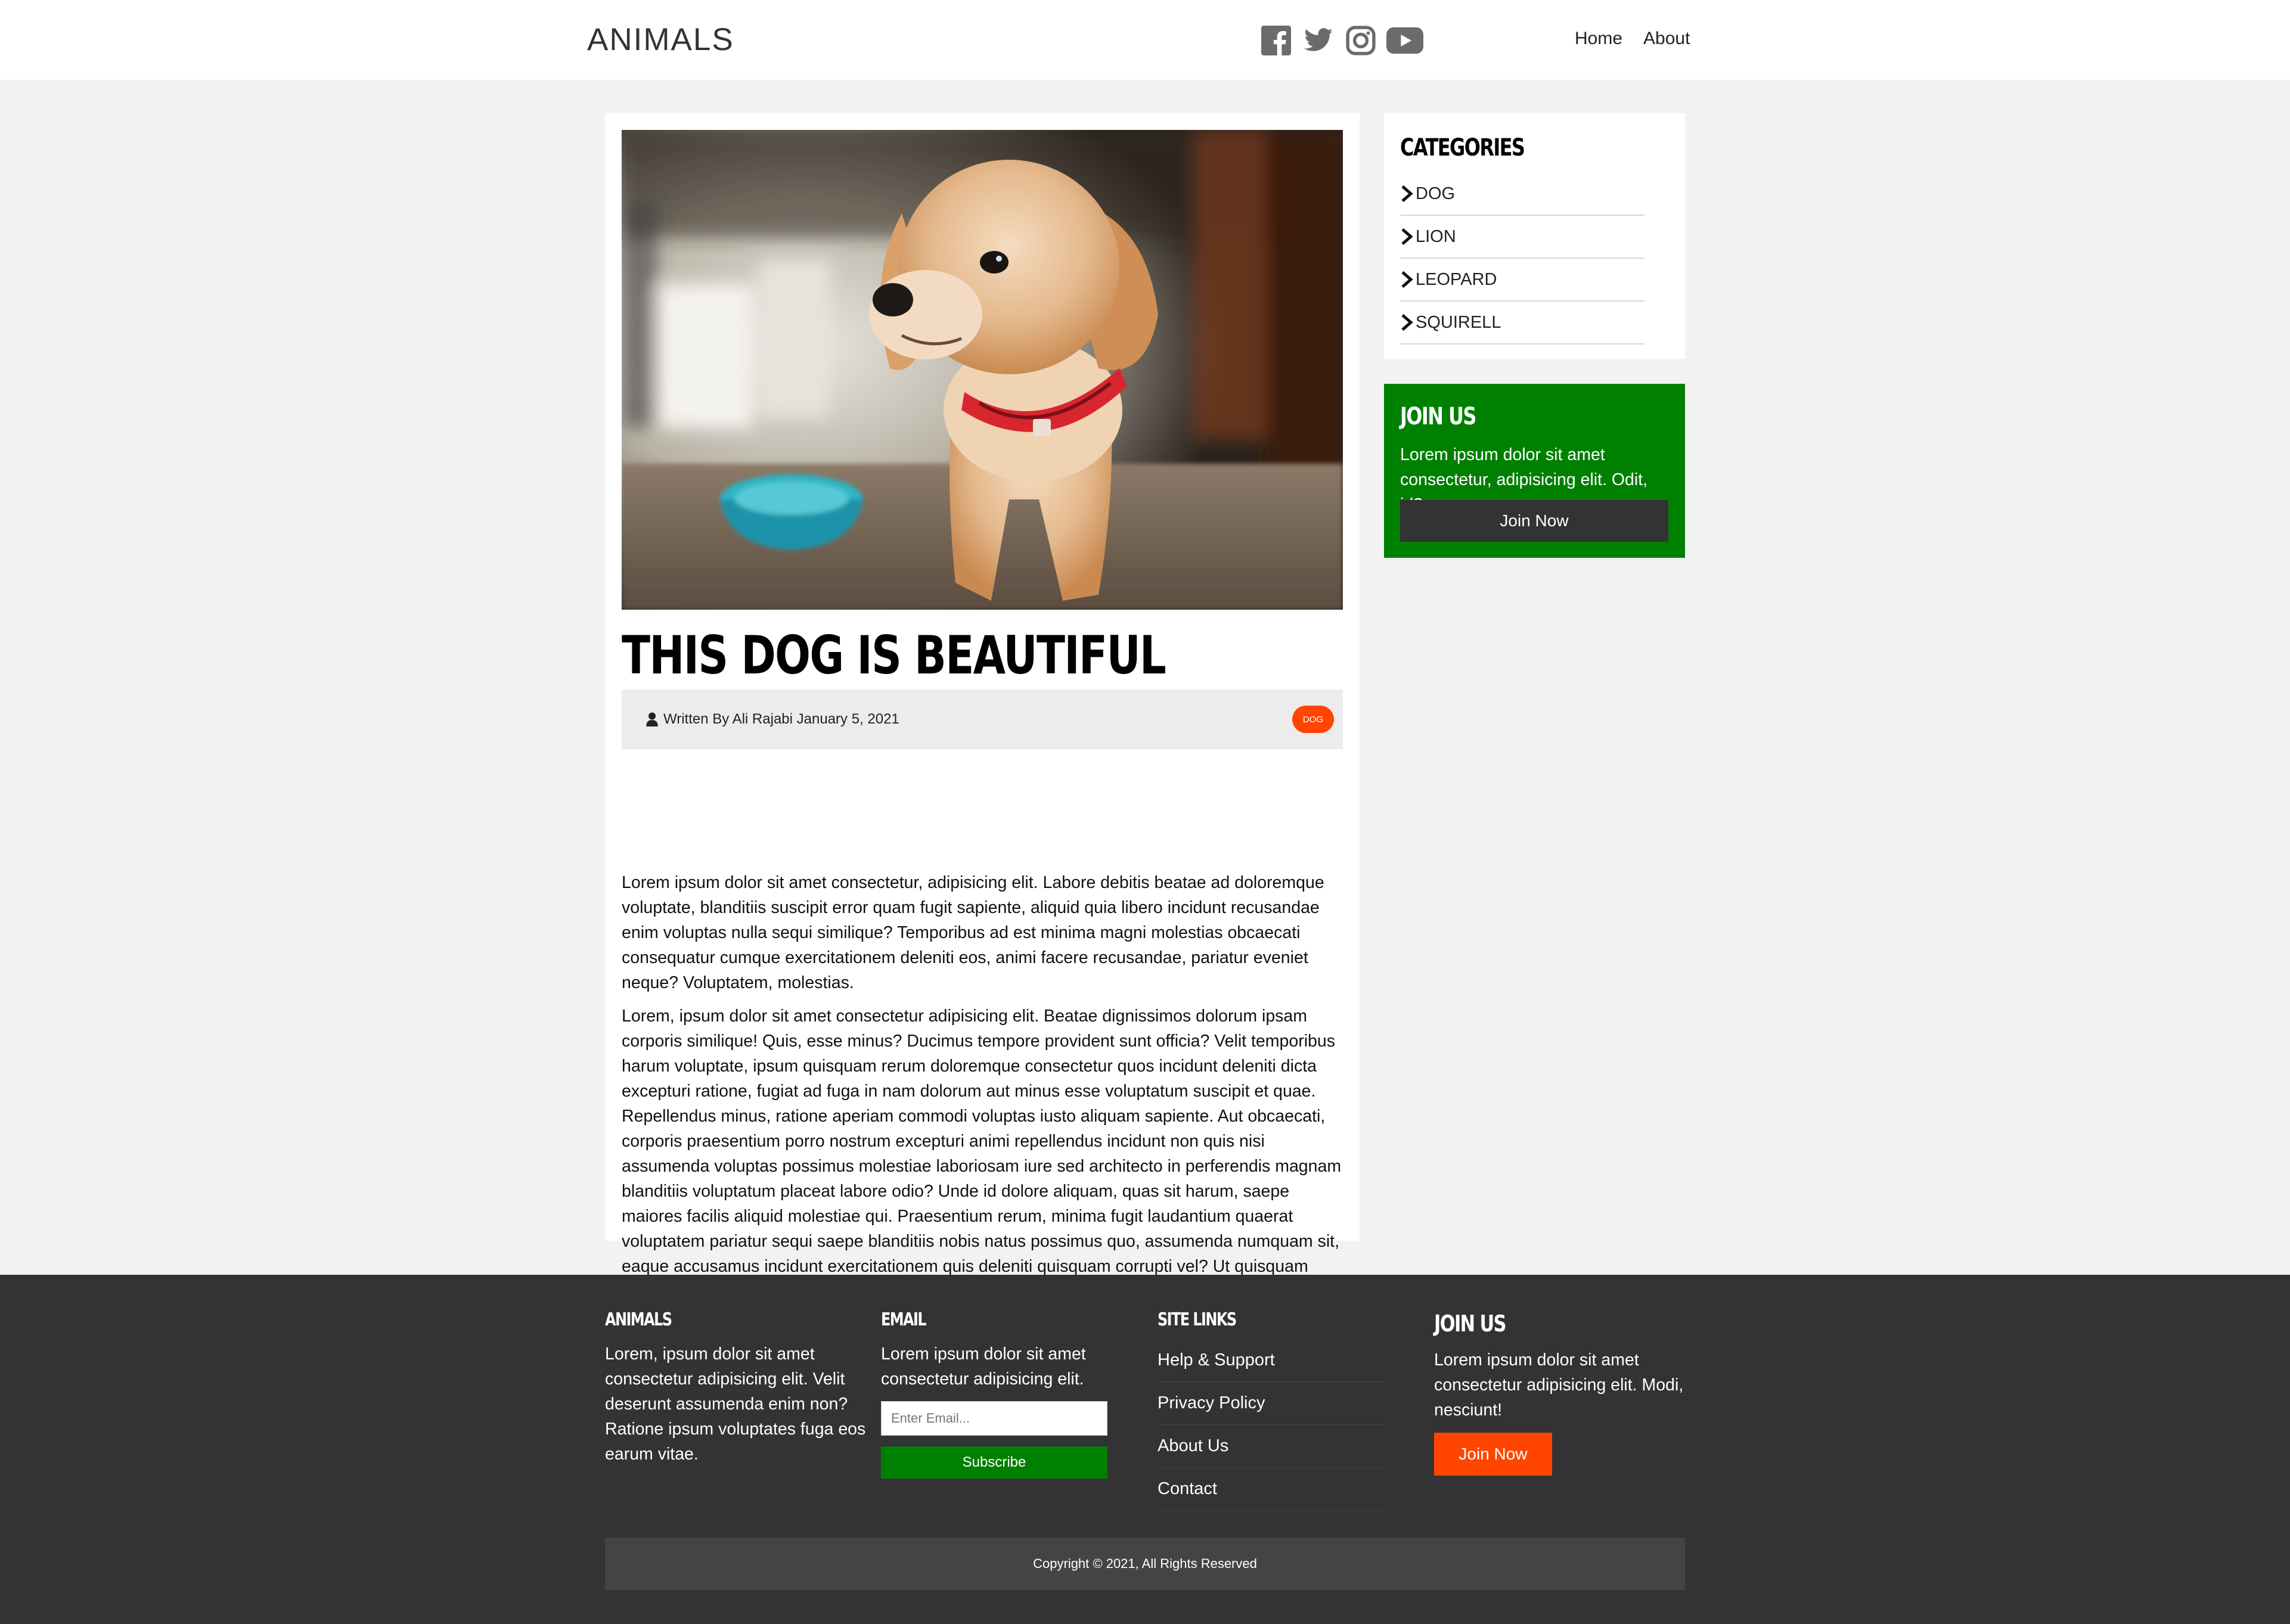 The height and width of the screenshot is (1624, 2290). Describe the element at coordinates (1197, 1319) in the screenshot. I see `footer-site-links-title: SITE LINKS` at that location.